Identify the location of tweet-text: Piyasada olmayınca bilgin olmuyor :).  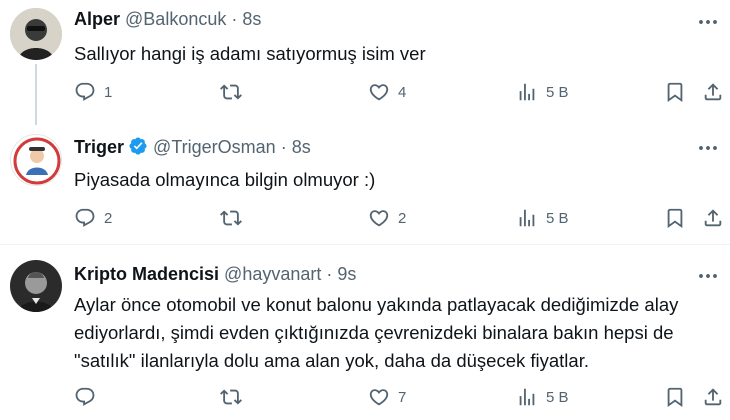
(225, 179).